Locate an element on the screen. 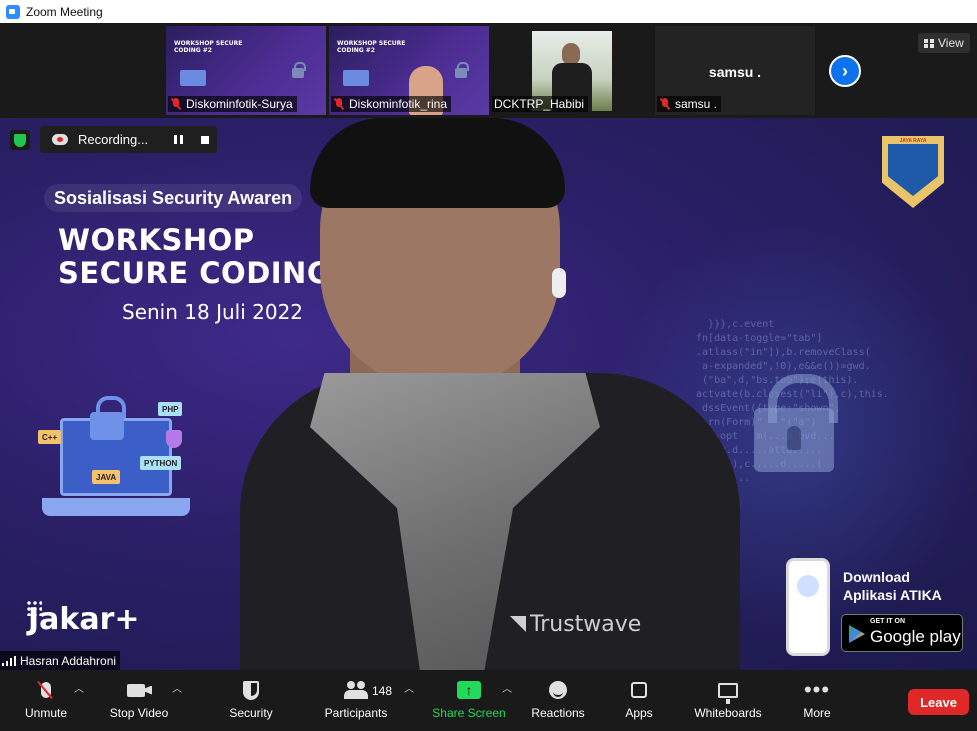  pause-recording-icon is located at coordinates (178, 139).